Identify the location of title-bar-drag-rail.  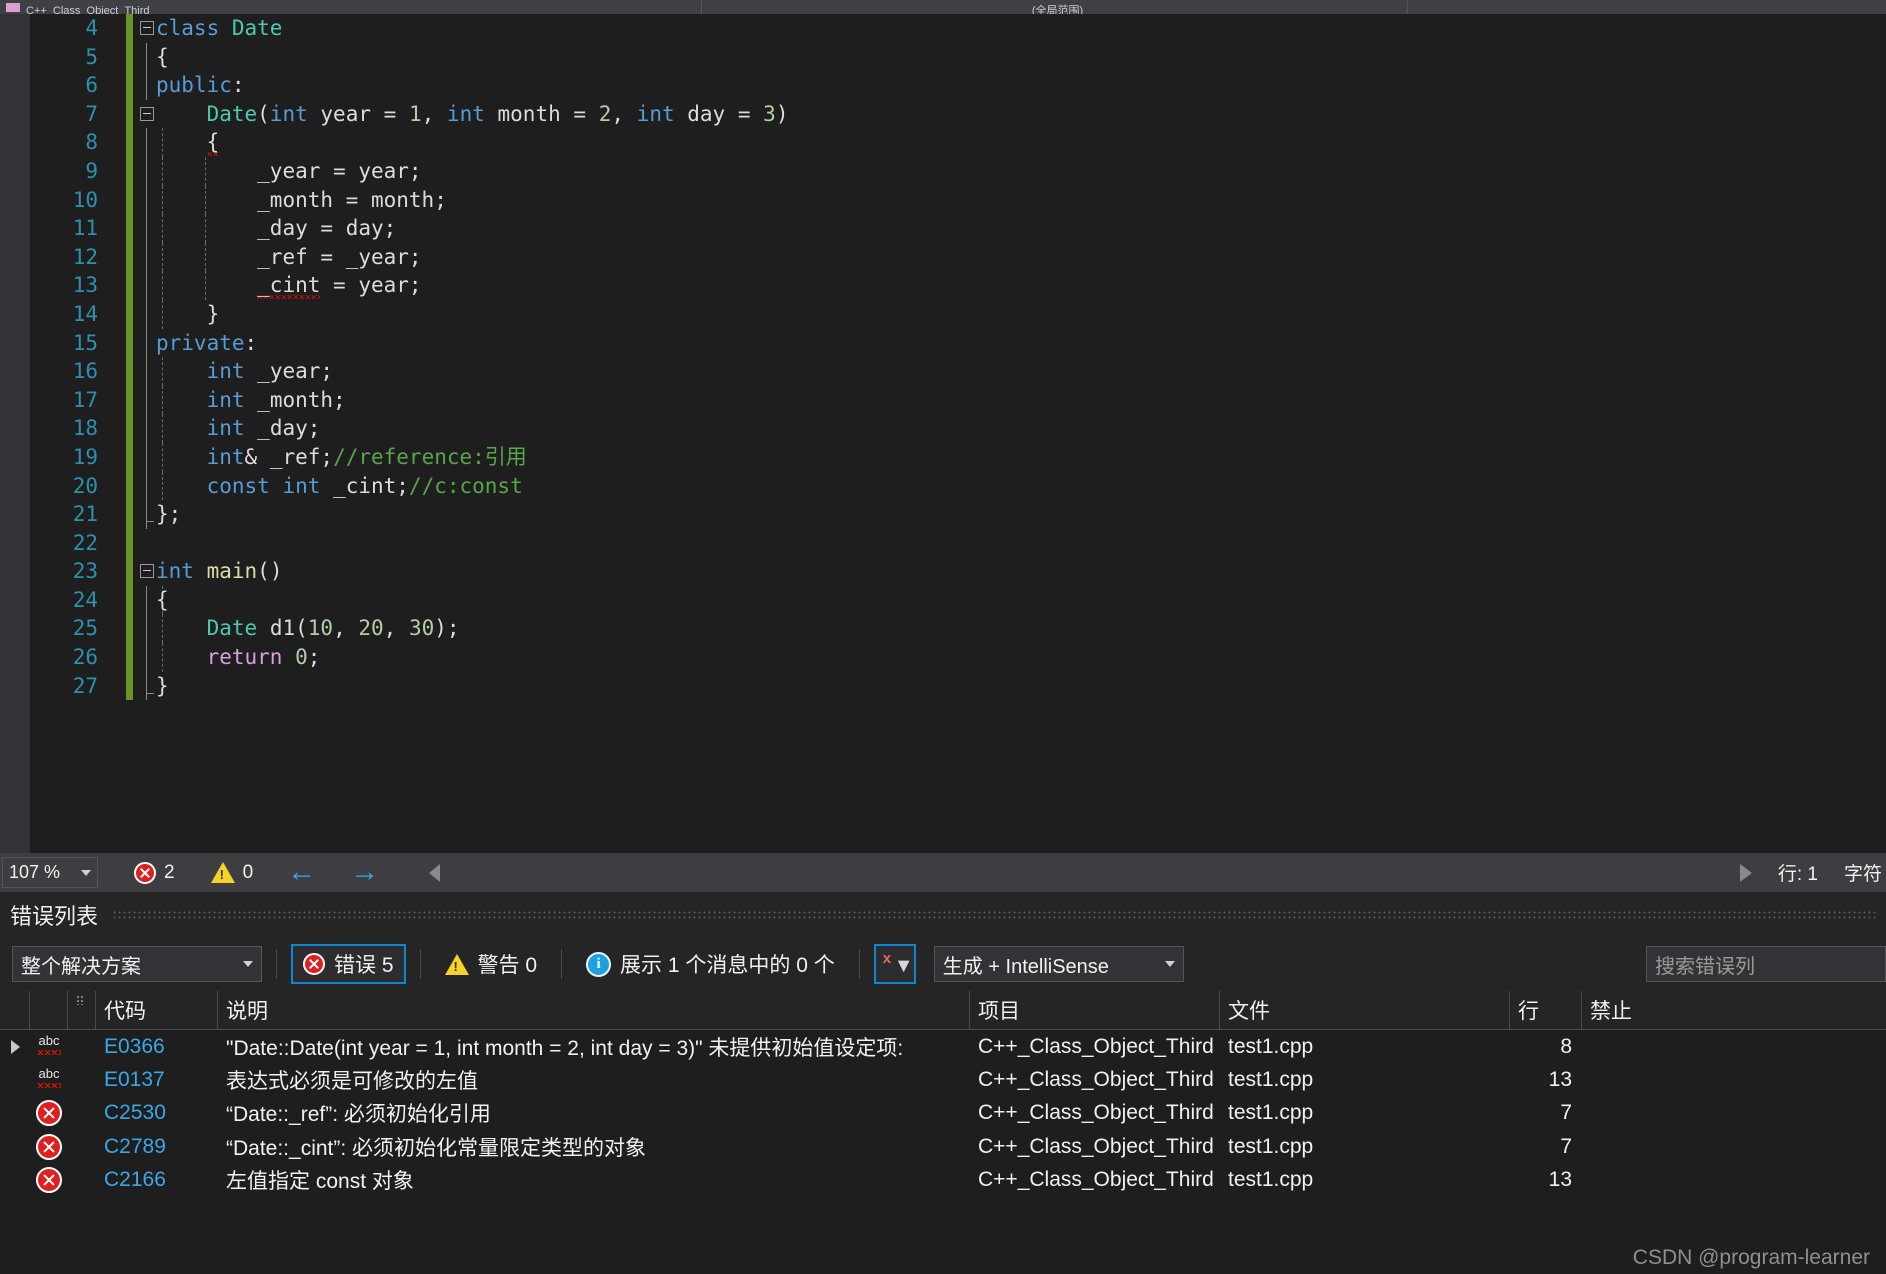
(994, 914).